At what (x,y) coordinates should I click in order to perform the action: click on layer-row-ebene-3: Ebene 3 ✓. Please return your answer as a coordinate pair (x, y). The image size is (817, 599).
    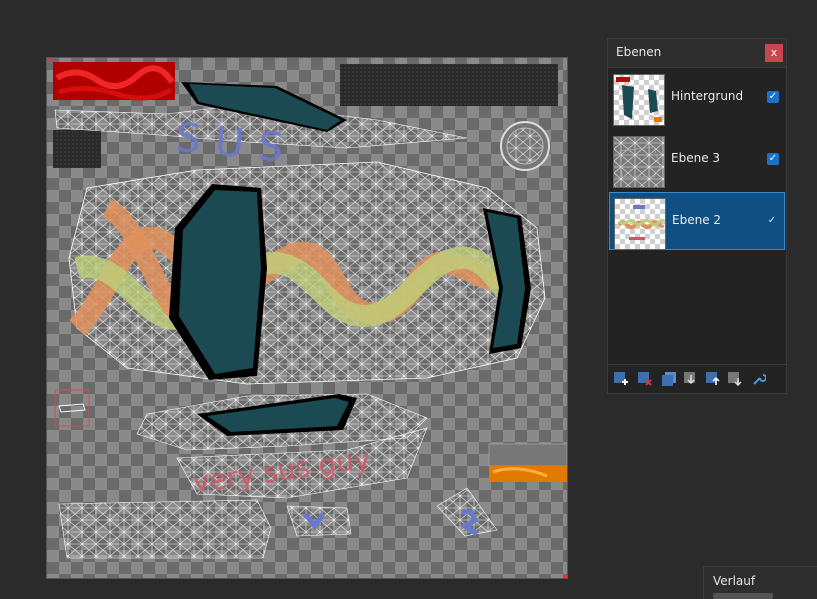
    Looking at the image, I should click on (697, 160).